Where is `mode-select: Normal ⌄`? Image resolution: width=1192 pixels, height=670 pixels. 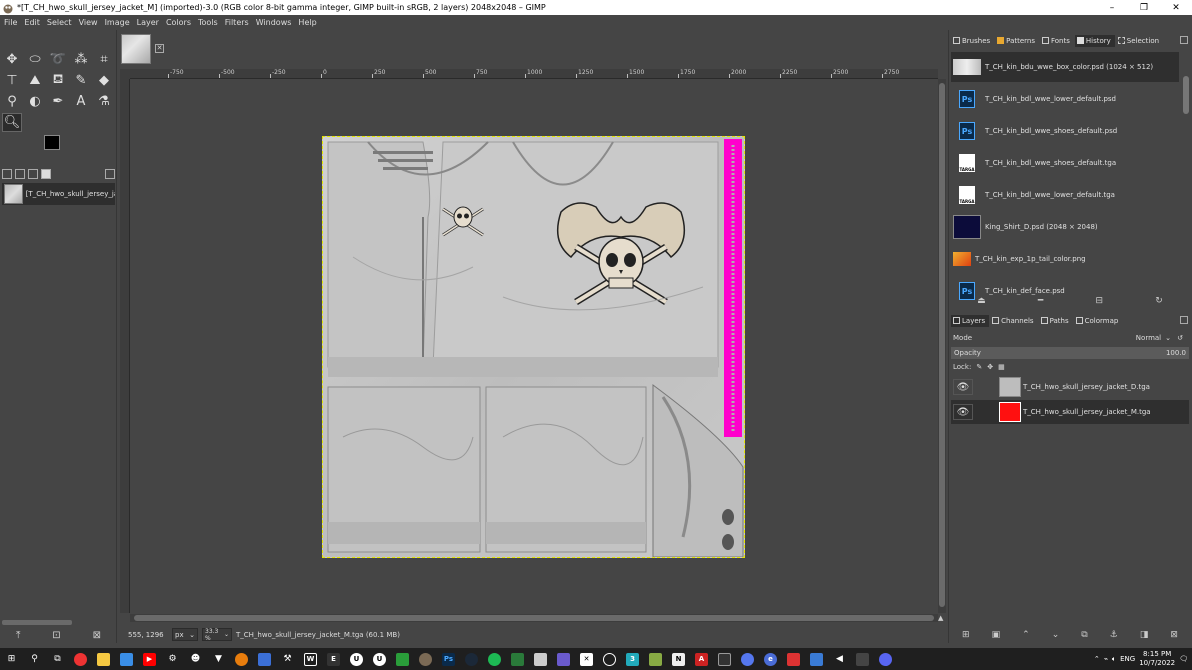
mode-select: Normal ⌄ is located at coordinates (1141, 338).